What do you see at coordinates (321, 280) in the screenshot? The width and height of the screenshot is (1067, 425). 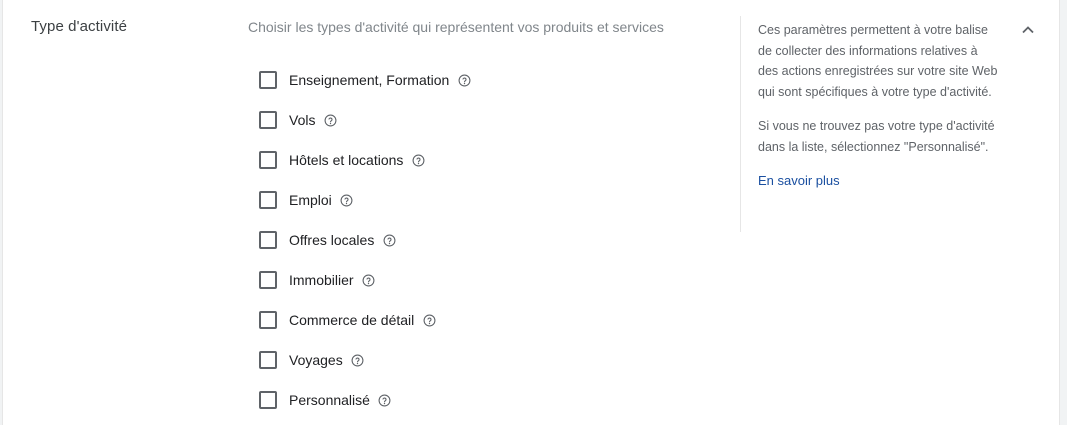 I see `option-label: Immobilier` at bounding box center [321, 280].